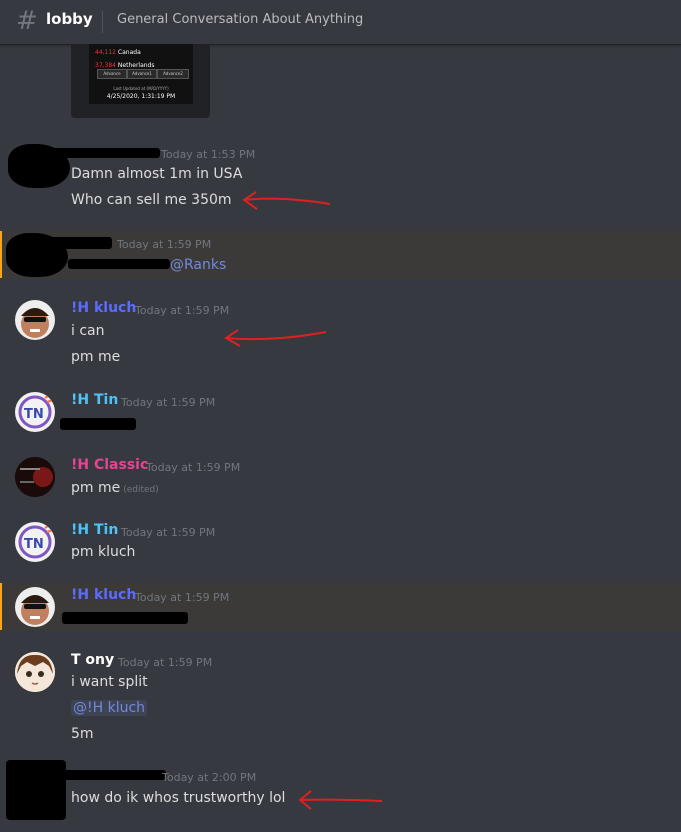  What do you see at coordinates (69, 19) in the screenshot?
I see `channel-name: lobby` at bounding box center [69, 19].